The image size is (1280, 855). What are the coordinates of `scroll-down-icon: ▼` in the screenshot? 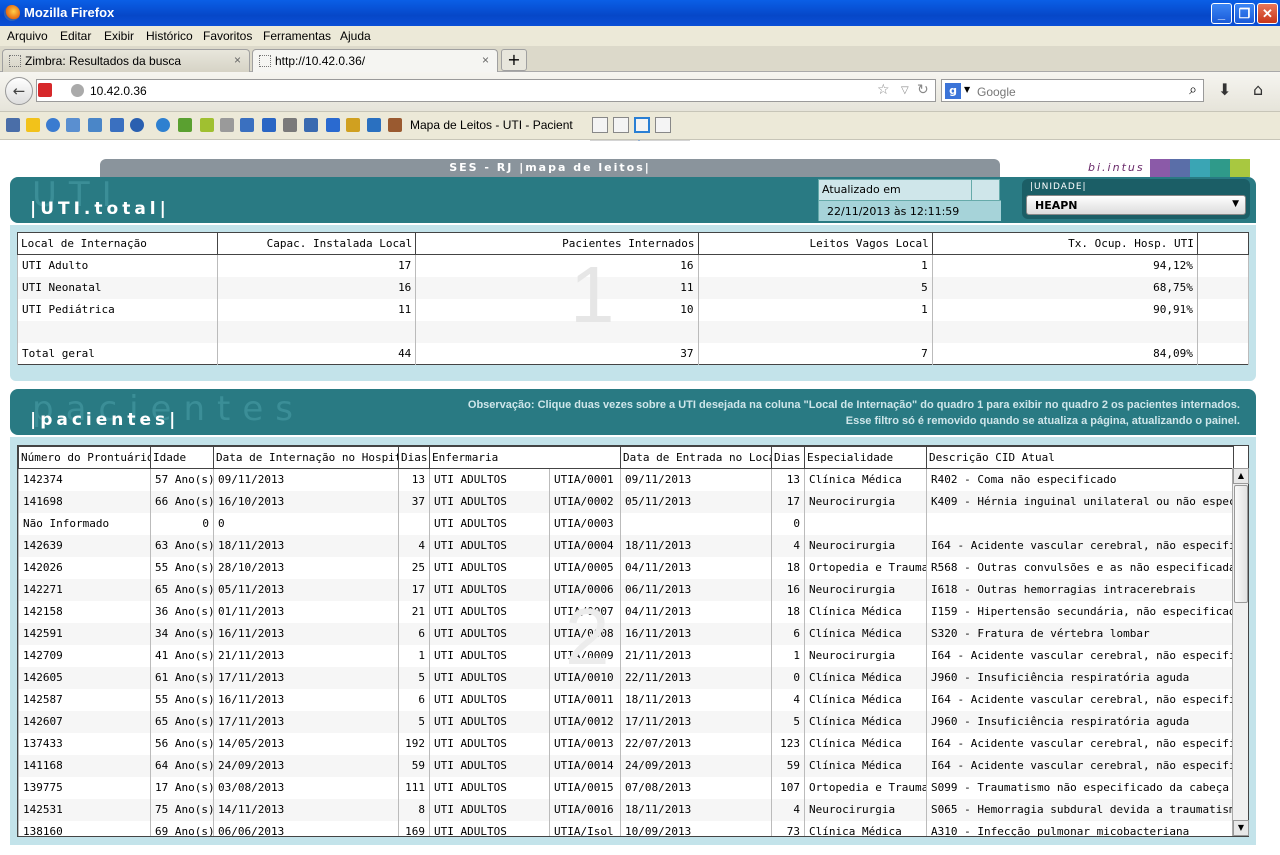 It's located at (1241, 828).